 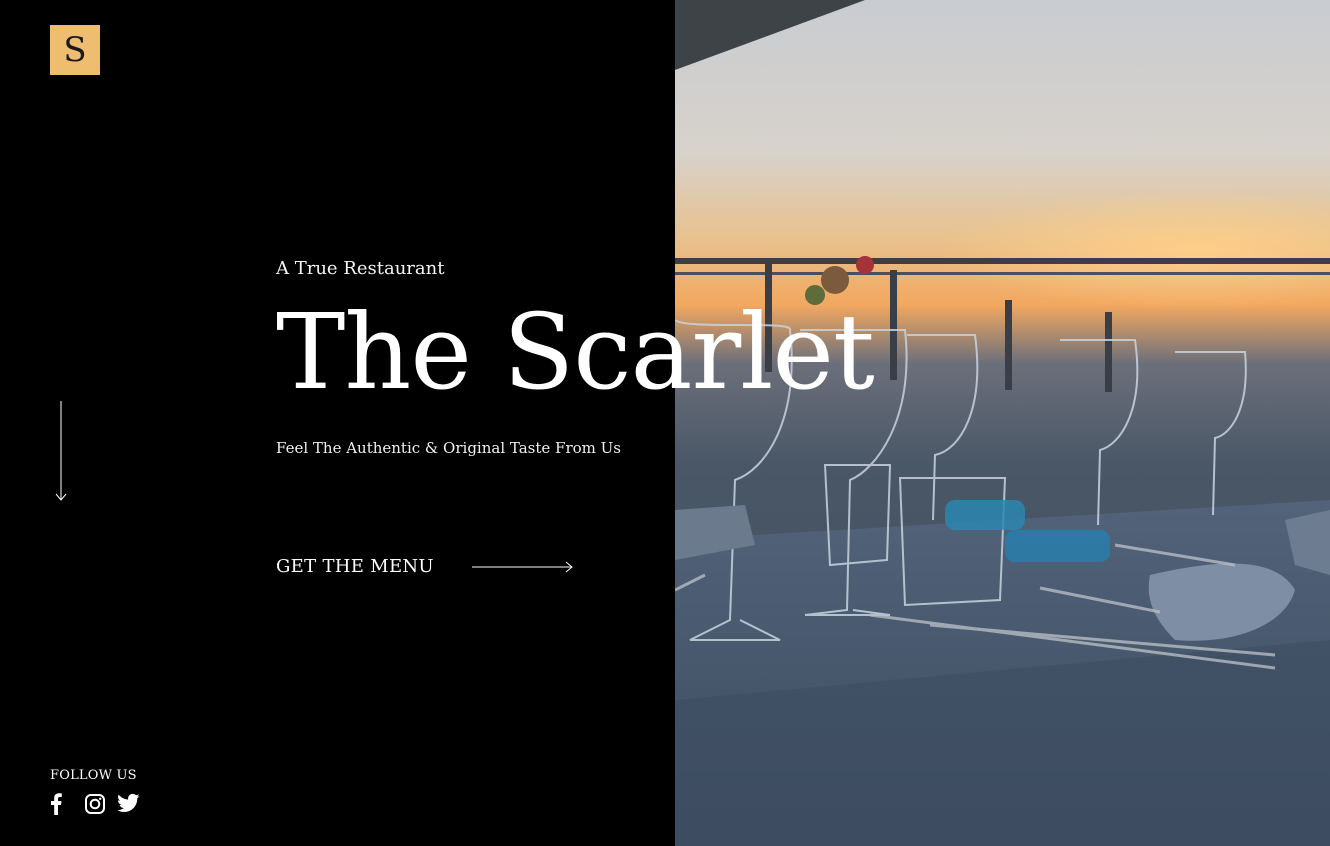 I want to click on logo: S, so click(x=75, y=50).